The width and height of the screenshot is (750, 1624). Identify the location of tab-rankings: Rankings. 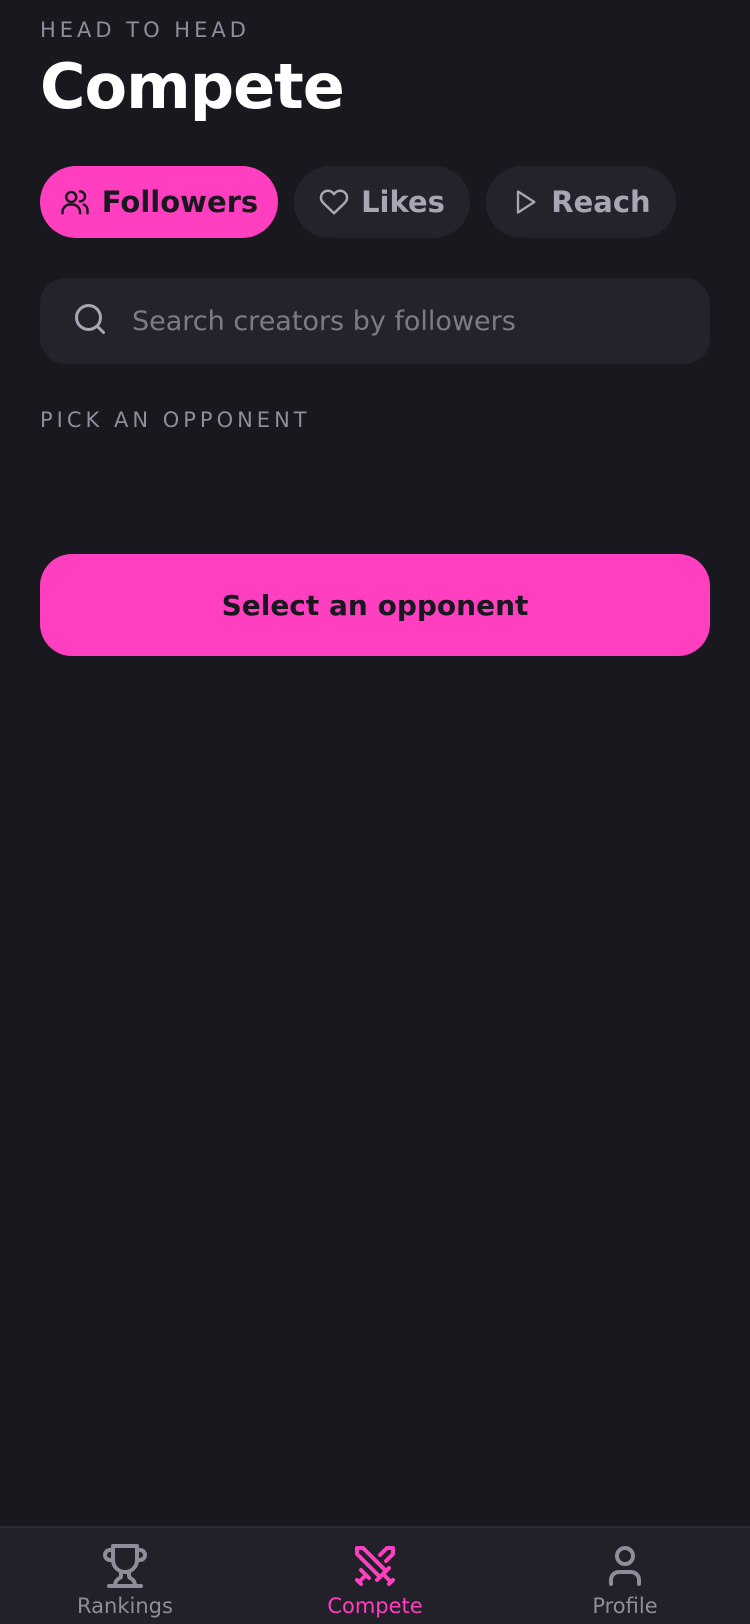
(125, 1580).